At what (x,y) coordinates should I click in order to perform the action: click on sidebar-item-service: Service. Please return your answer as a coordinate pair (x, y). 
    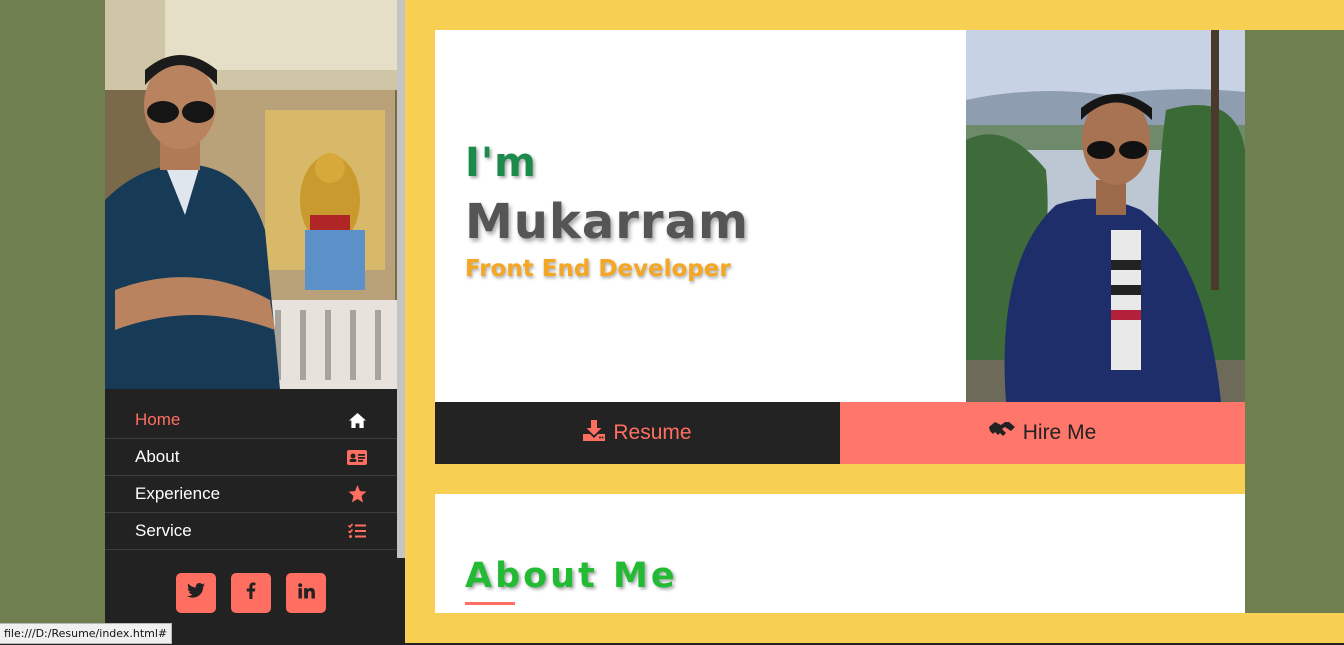
    Looking at the image, I should click on (251, 531).